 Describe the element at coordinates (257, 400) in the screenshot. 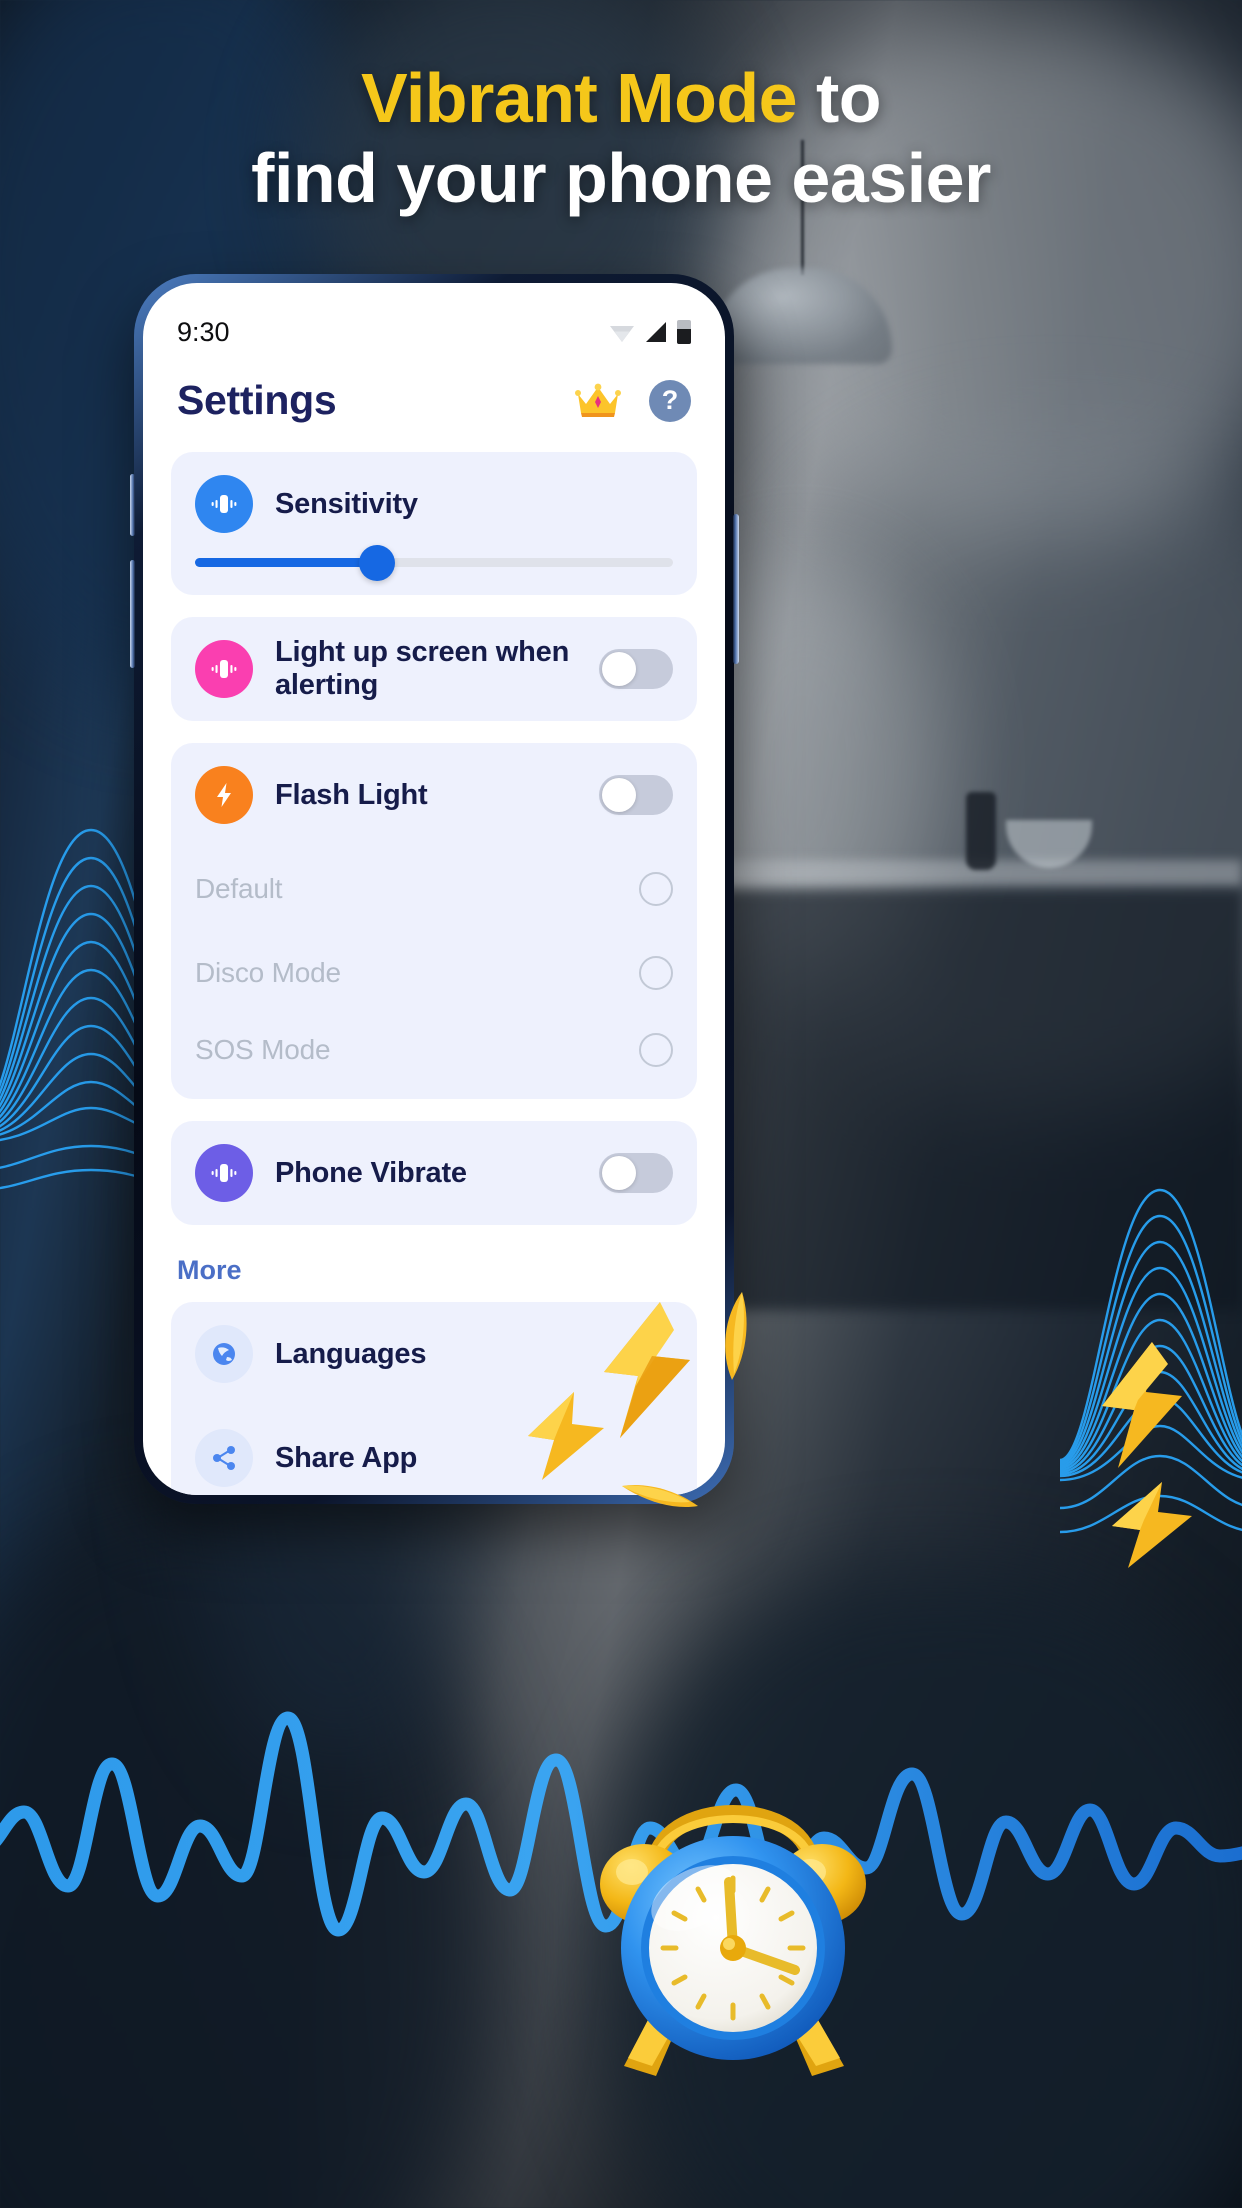

I see `page-title: Settings` at that location.